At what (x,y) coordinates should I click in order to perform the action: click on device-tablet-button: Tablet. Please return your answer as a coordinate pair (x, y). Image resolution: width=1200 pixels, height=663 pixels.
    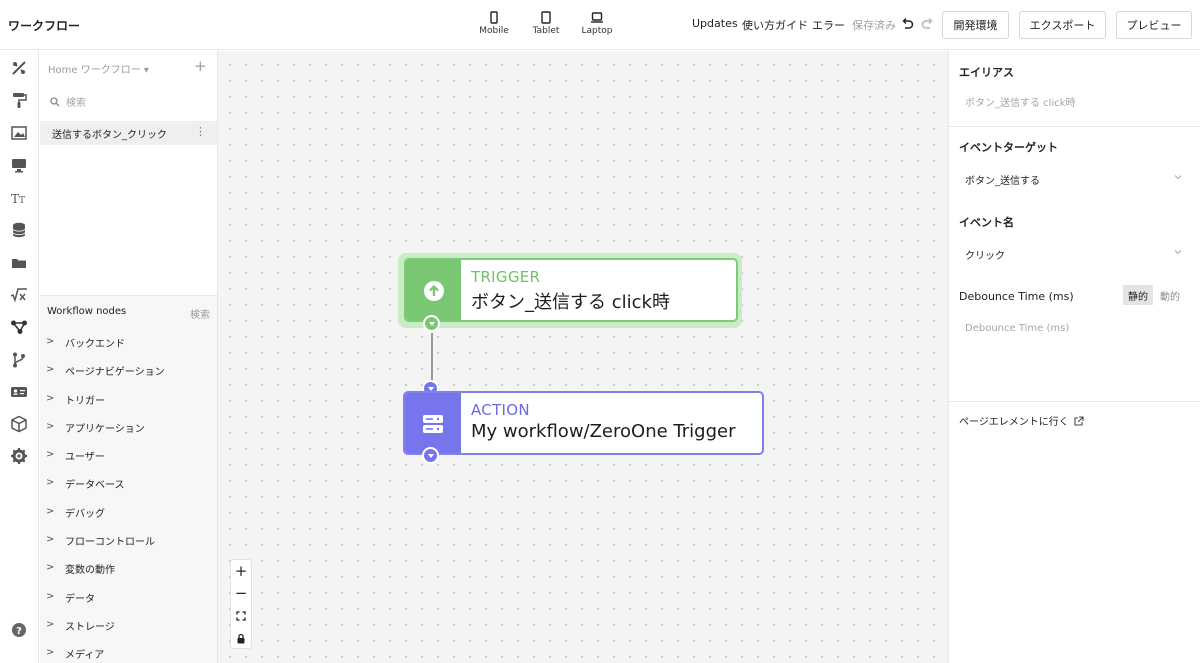
    Looking at the image, I should click on (546, 23).